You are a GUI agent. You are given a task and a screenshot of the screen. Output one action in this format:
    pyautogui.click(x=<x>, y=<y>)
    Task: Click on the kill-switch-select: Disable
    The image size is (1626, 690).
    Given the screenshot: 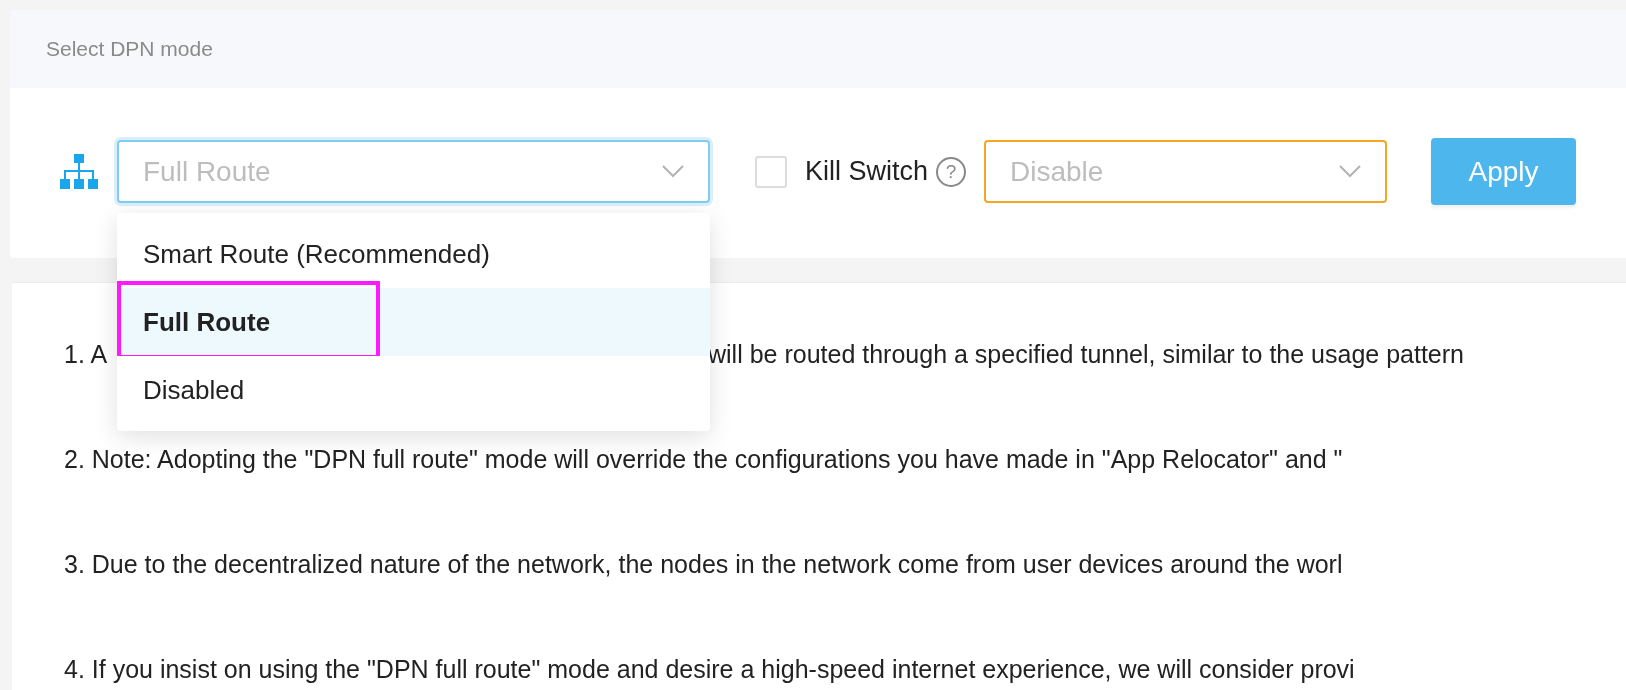 What is the action you would take?
    pyautogui.click(x=1186, y=171)
    